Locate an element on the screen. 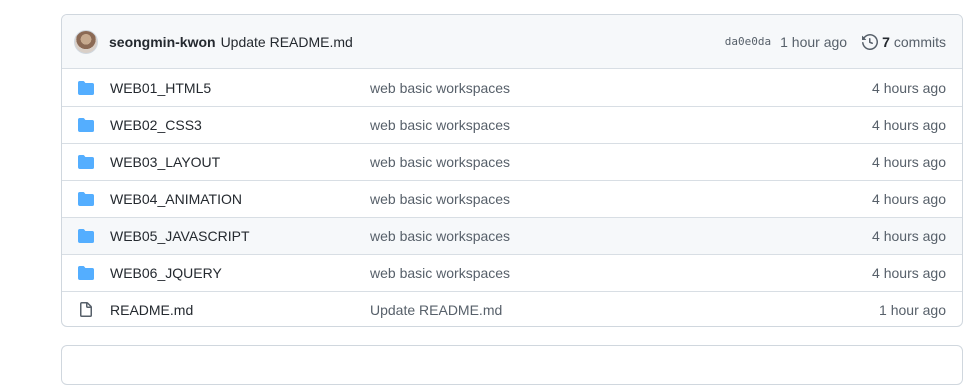 The height and width of the screenshot is (385, 971). file-commit-message-link: Update README.md is located at coordinates (436, 310).